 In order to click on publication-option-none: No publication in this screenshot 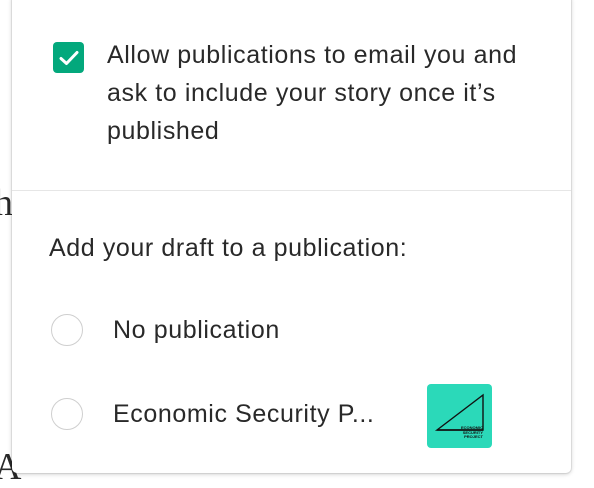, I will do `click(165, 330)`.